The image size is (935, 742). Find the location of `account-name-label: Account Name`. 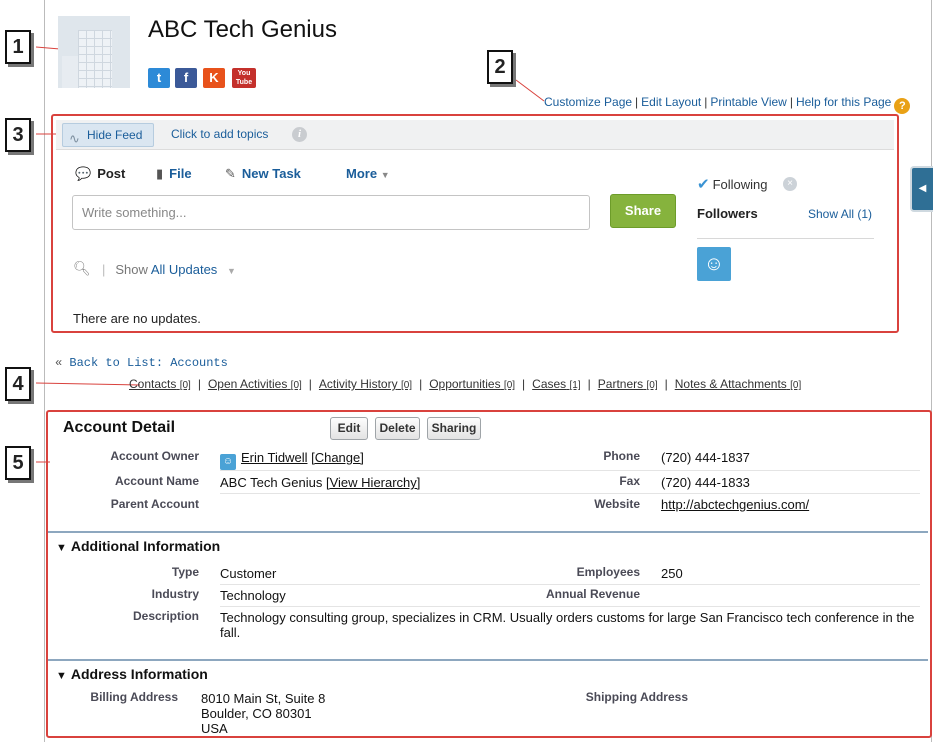

account-name-label: Account Name is located at coordinates (156, 481).